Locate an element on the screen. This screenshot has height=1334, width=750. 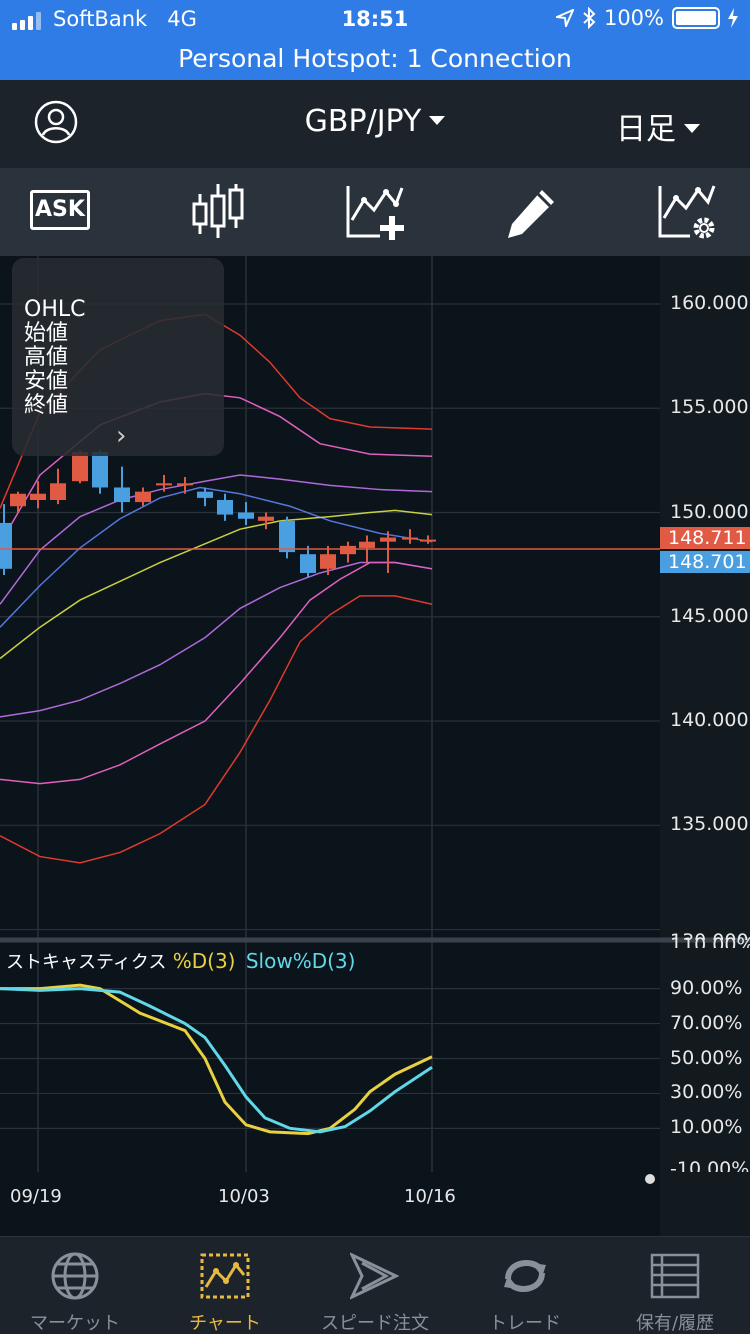
ohlc-open: 始値 is located at coordinates (46, 333).